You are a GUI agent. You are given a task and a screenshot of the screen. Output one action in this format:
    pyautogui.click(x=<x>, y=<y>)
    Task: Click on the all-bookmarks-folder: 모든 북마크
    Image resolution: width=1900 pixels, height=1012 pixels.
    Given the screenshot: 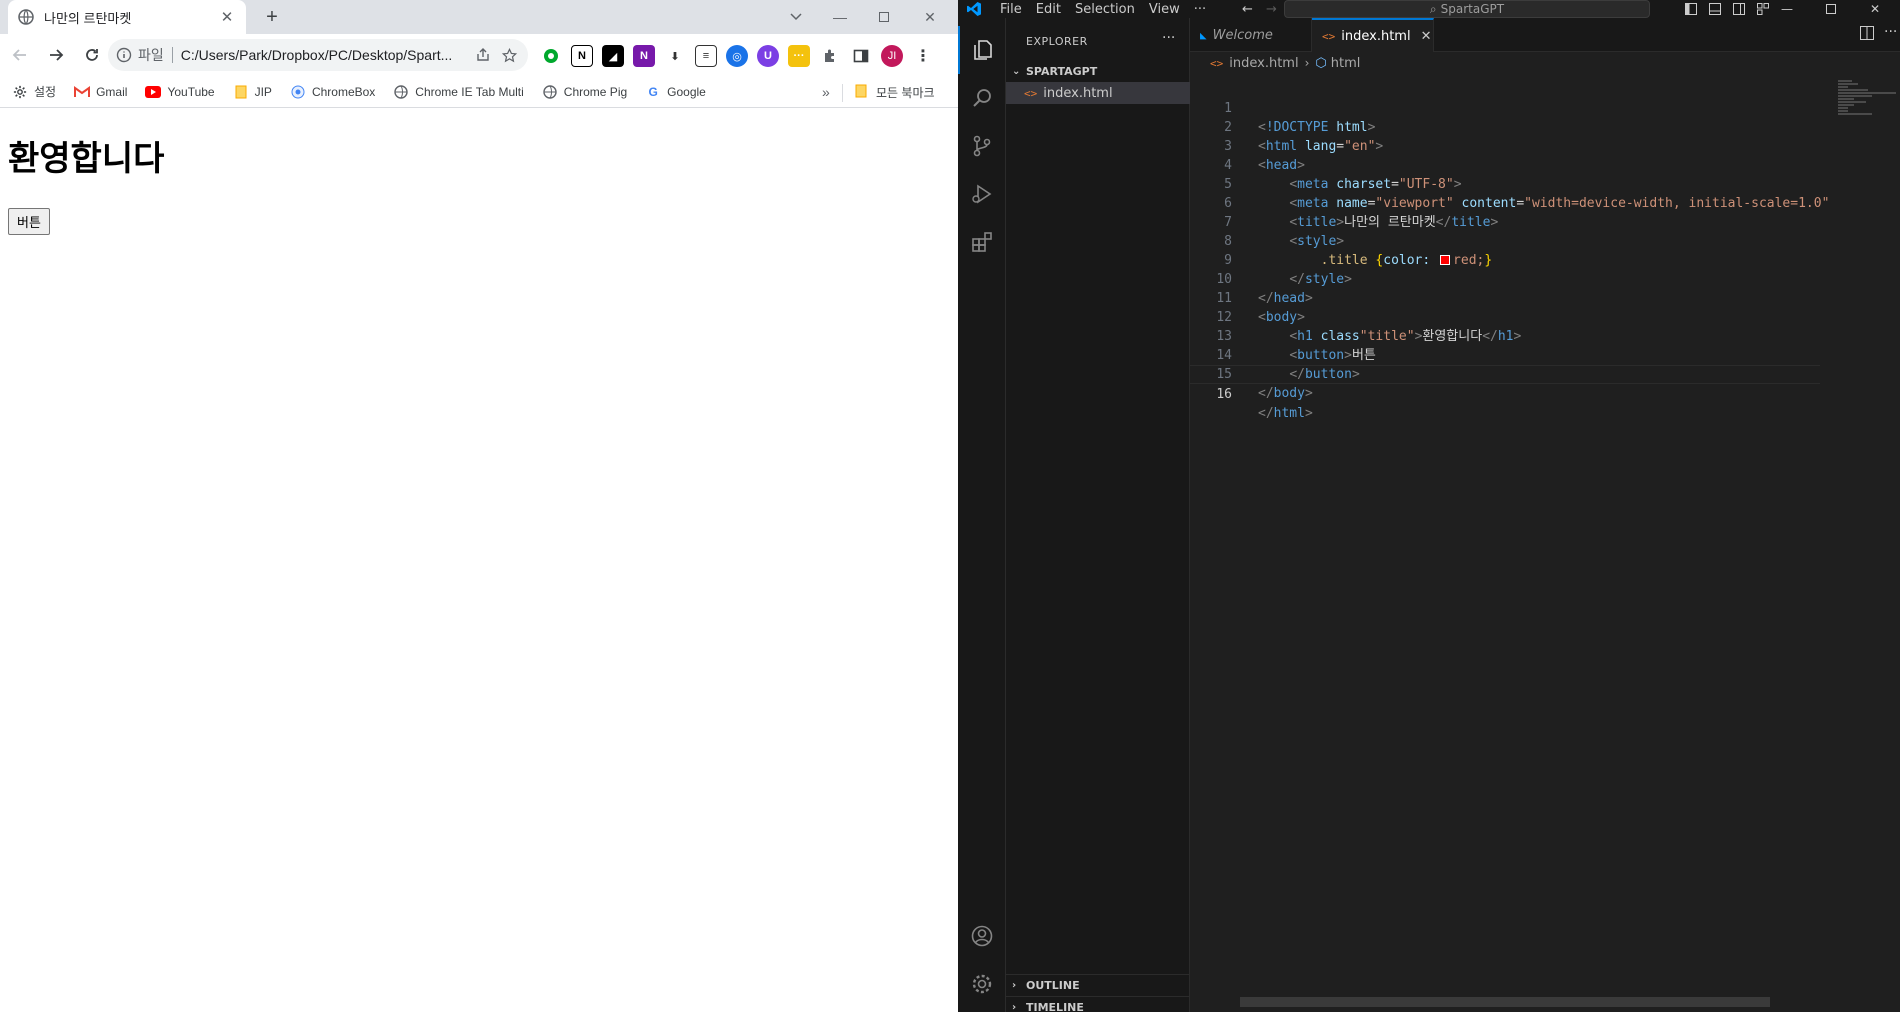 What is the action you would take?
    pyautogui.click(x=894, y=92)
    